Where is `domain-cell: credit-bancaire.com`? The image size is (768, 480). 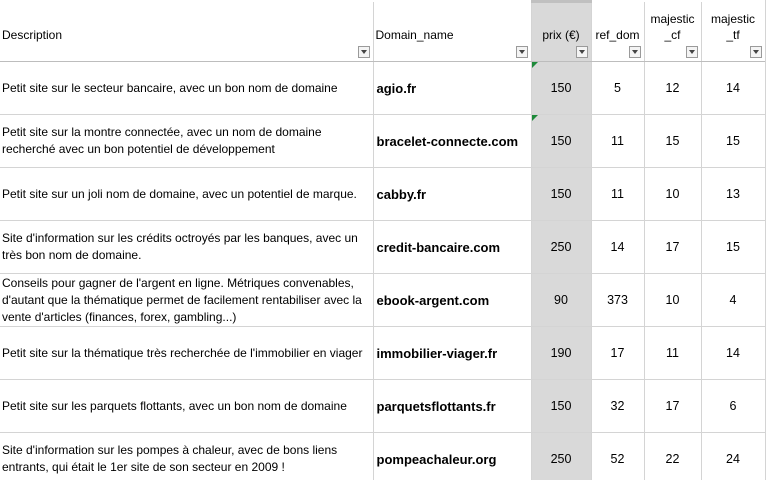
domain-cell: credit-bancaire.com is located at coordinates (452, 247).